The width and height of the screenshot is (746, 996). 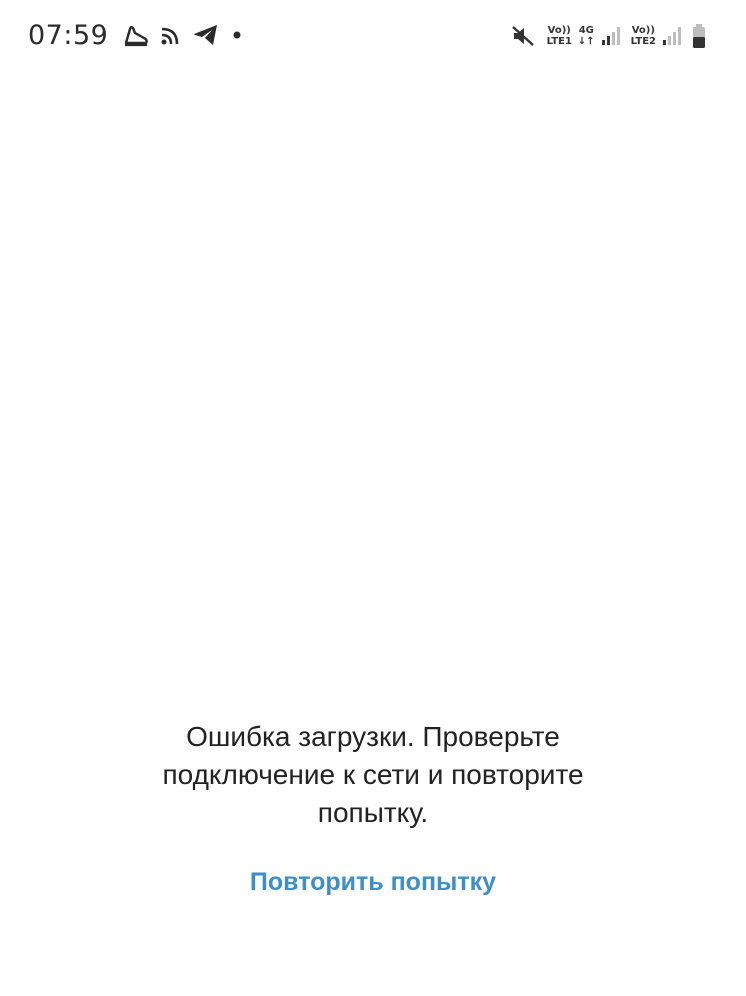 What do you see at coordinates (237, 35) in the screenshot?
I see `dot-icon` at bounding box center [237, 35].